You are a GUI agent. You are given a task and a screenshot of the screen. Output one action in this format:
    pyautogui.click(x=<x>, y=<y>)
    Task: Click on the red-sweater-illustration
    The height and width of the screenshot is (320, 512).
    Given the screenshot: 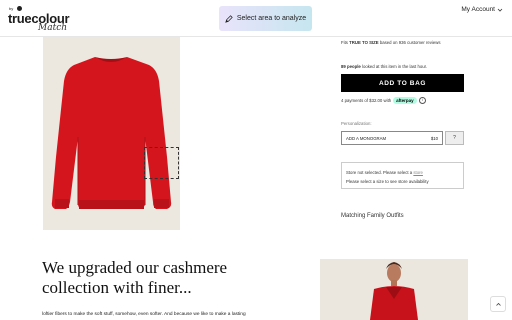 What is the action you would take?
    pyautogui.click(x=111, y=133)
    